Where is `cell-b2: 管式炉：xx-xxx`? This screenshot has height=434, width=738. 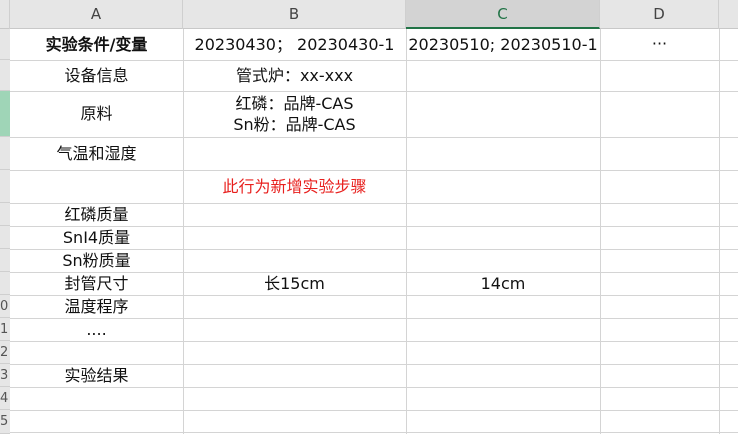
cell-b2: 管式炉：xx-xxx is located at coordinates (294, 75).